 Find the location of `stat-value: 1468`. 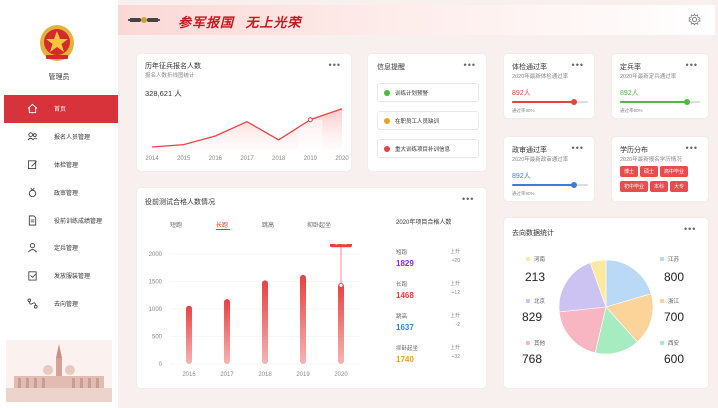

stat-value: 1468 is located at coordinates (405, 295).